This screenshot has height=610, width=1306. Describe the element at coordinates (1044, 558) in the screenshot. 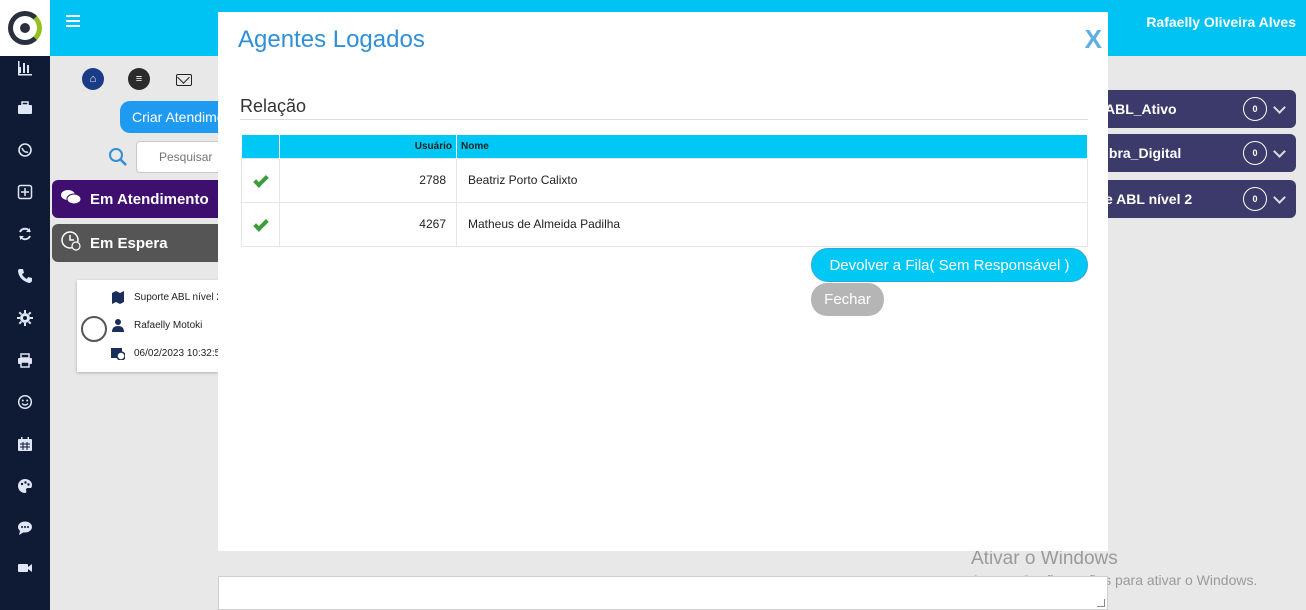

I see `windows-activation-title: Ativar o Windows` at that location.